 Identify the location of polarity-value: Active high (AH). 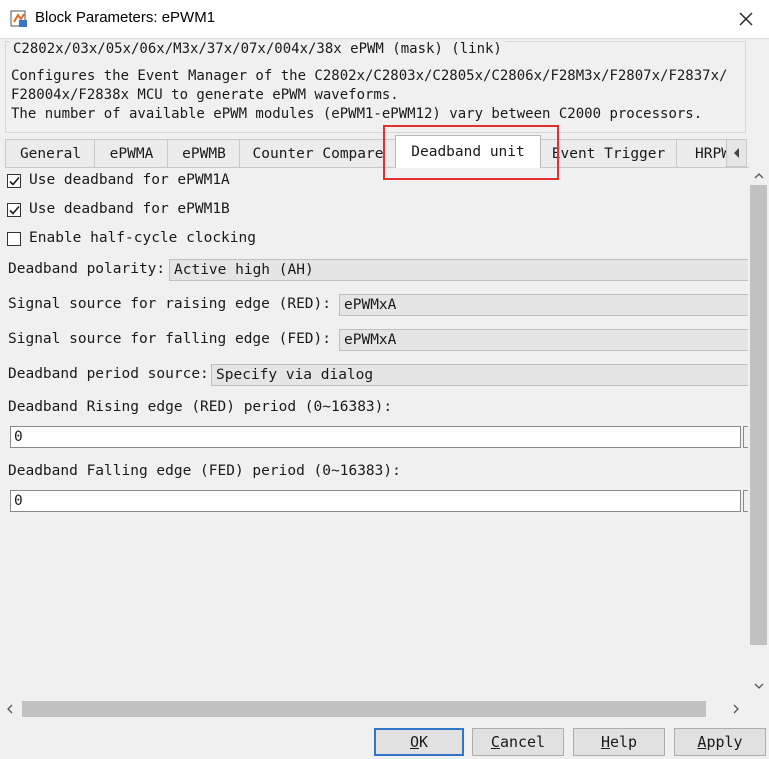
(244, 270).